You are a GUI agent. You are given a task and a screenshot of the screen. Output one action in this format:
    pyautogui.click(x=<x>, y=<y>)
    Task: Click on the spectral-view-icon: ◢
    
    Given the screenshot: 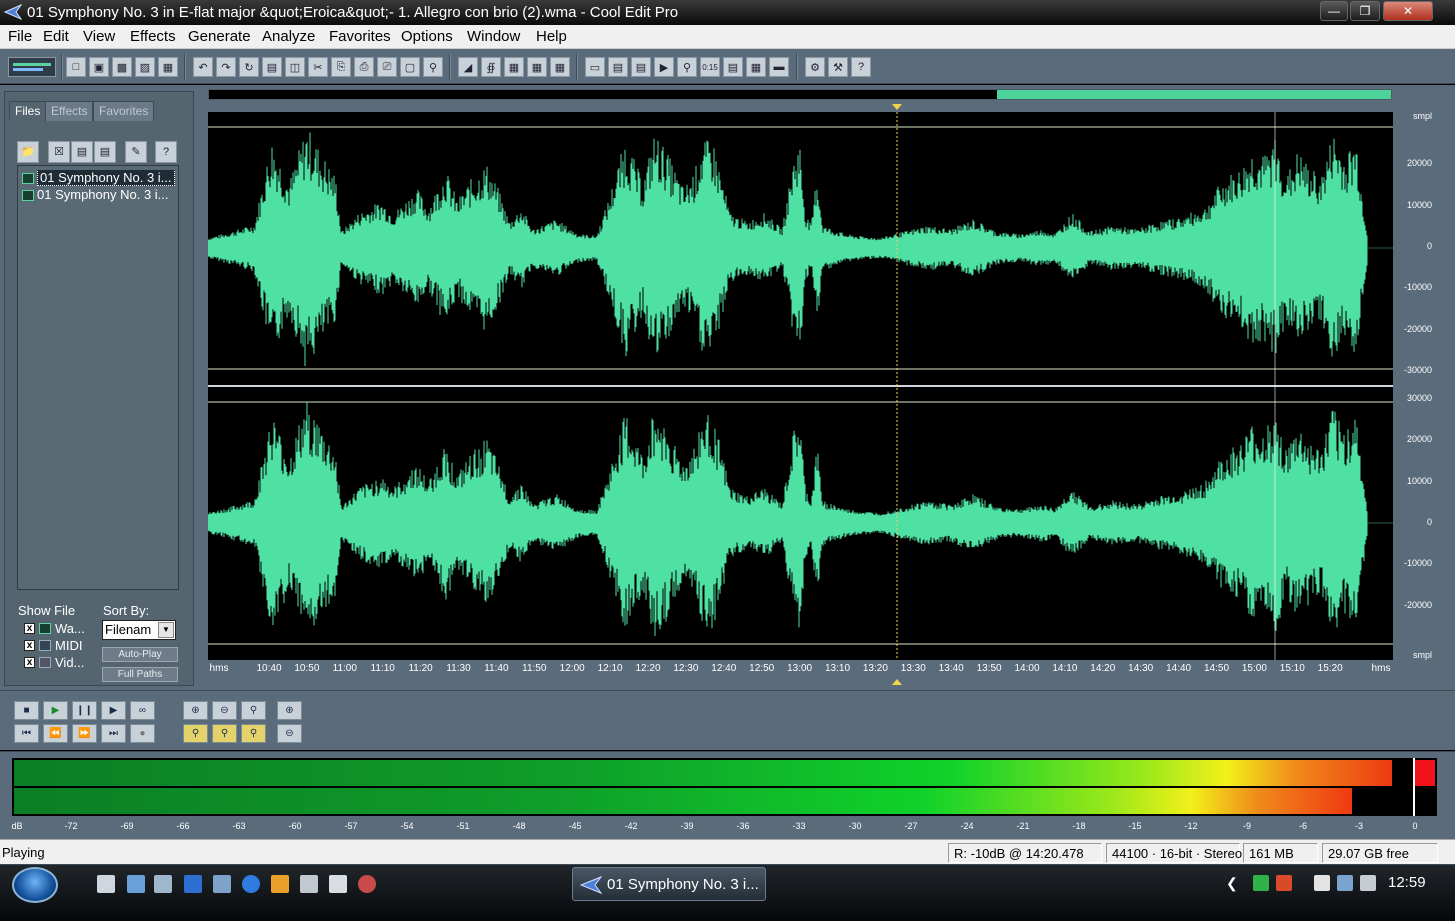 What is the action you would take?
    pyautogui.click(x=468, y=67)
    